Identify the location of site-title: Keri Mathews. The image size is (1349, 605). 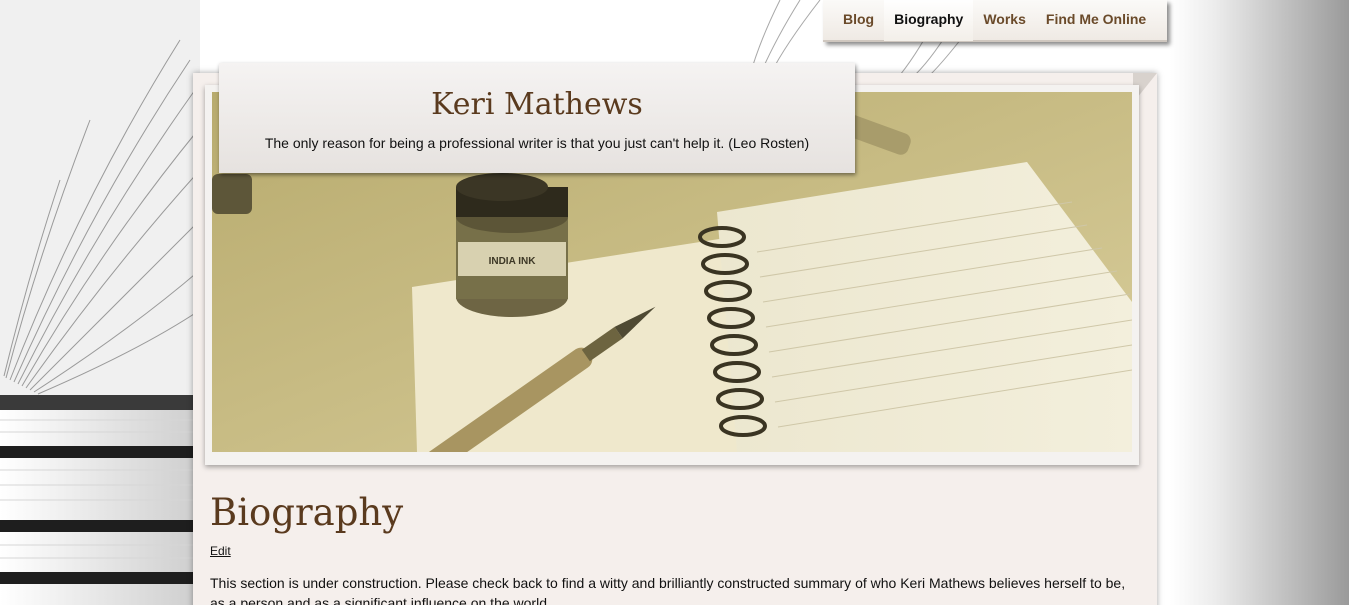
(537, 105).